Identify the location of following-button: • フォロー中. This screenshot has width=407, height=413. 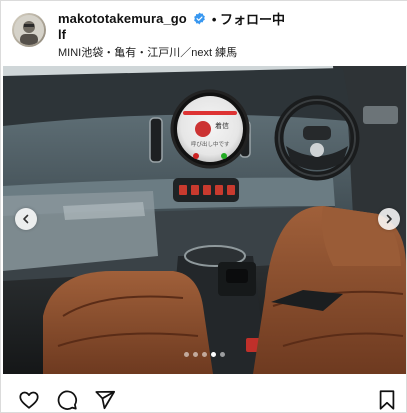
(248, 18).